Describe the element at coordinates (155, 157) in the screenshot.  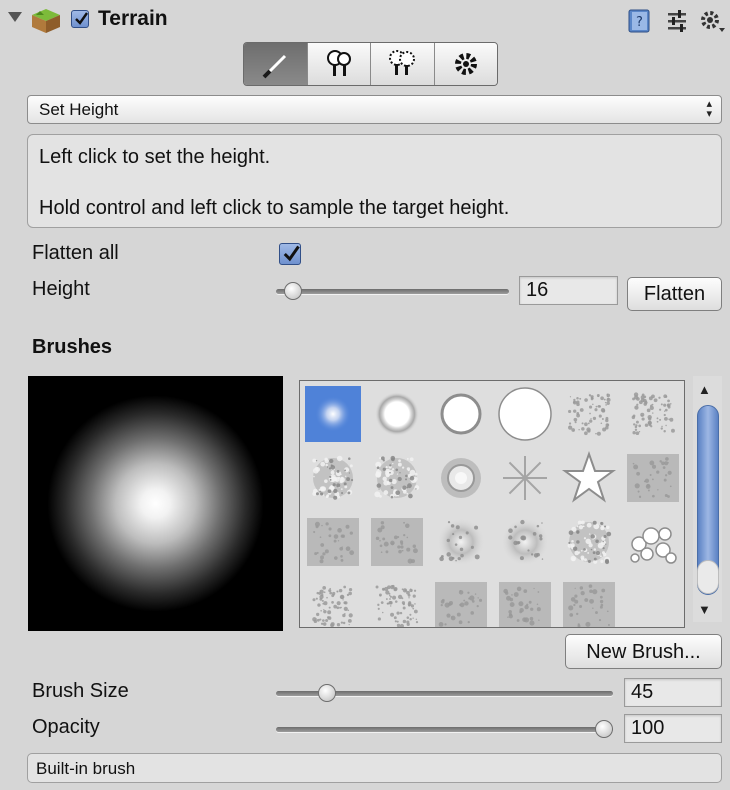
I see `help-text-line1: Left click to set the height.` at that location.